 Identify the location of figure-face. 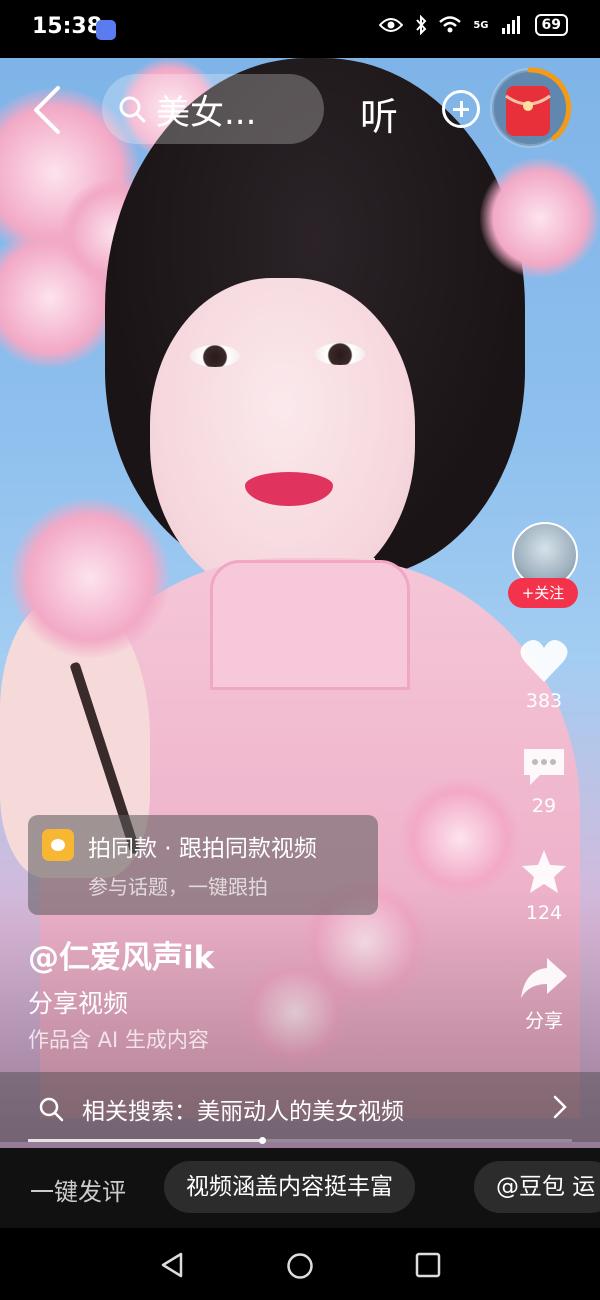
(282, 438).